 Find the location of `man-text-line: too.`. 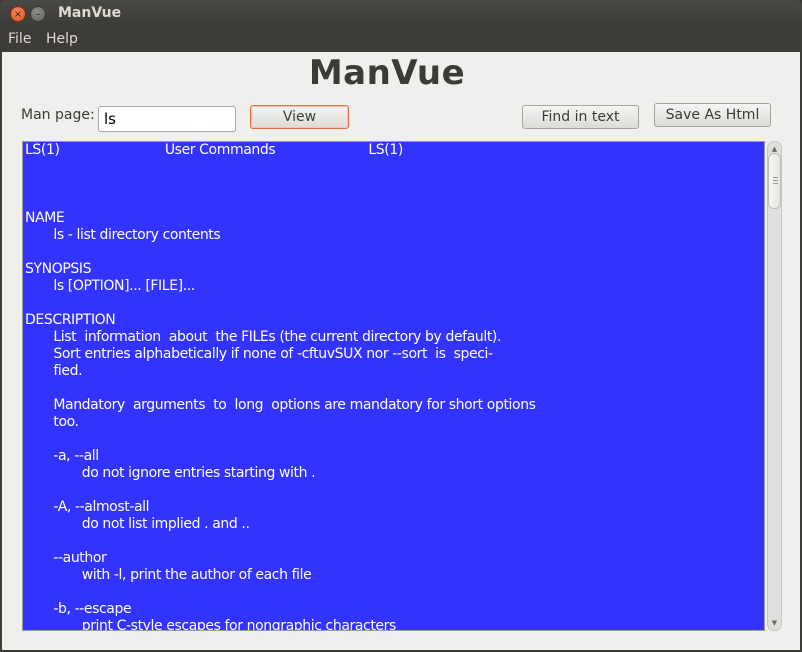

man-text-line: too. is located at coordinates (52, 422).